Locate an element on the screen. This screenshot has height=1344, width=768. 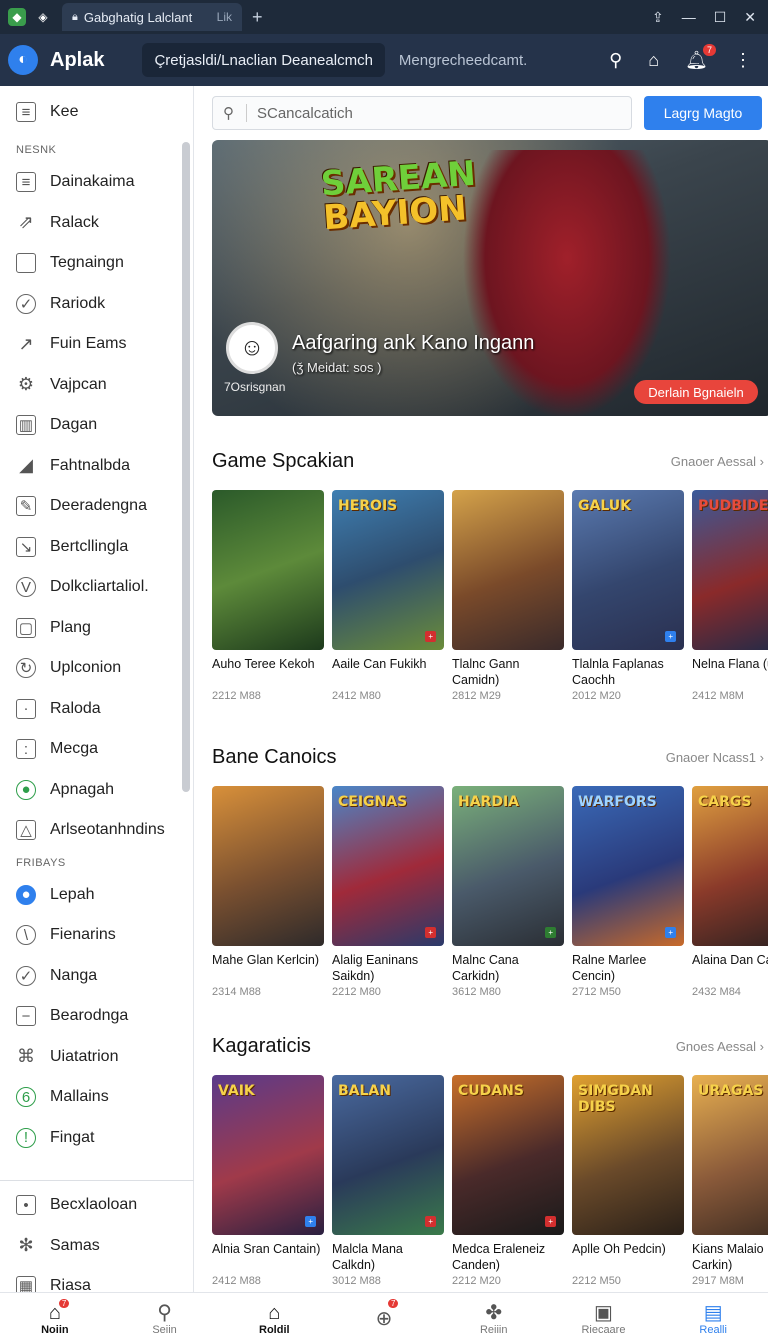
sidebar-item: ▢ Plang is located at coordinates (96, 628).